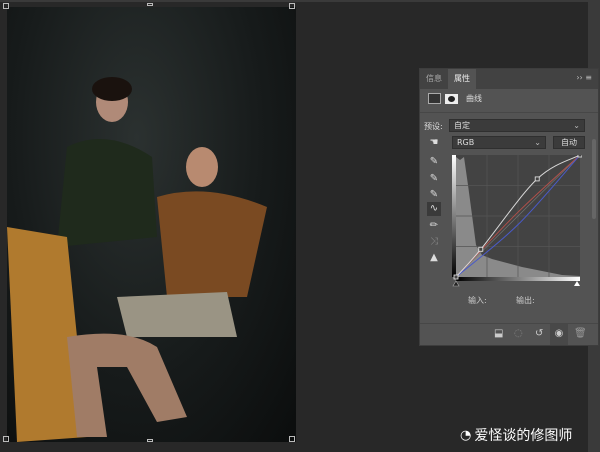  Describe the element at coordinates (518, 279) in the screenshot. I see `input-gradient` at that location.